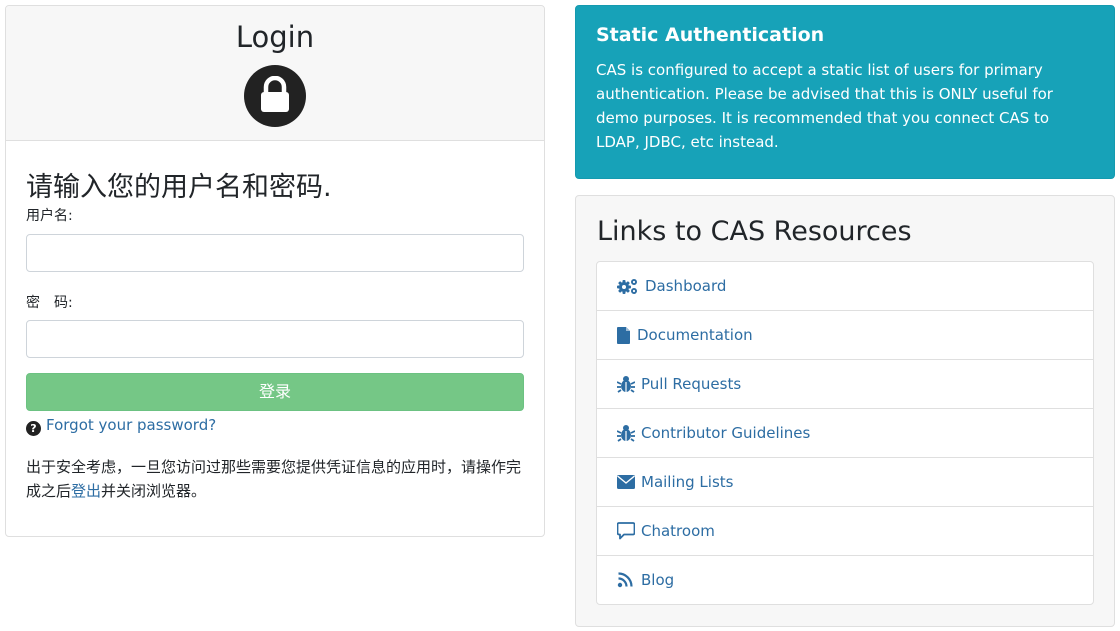 This screenshot has width=1120, height=631. What do you see at coordinates (678, 531) in the screenshot?
I see `link-label: Chatroom` at bounding box center [678, 531].